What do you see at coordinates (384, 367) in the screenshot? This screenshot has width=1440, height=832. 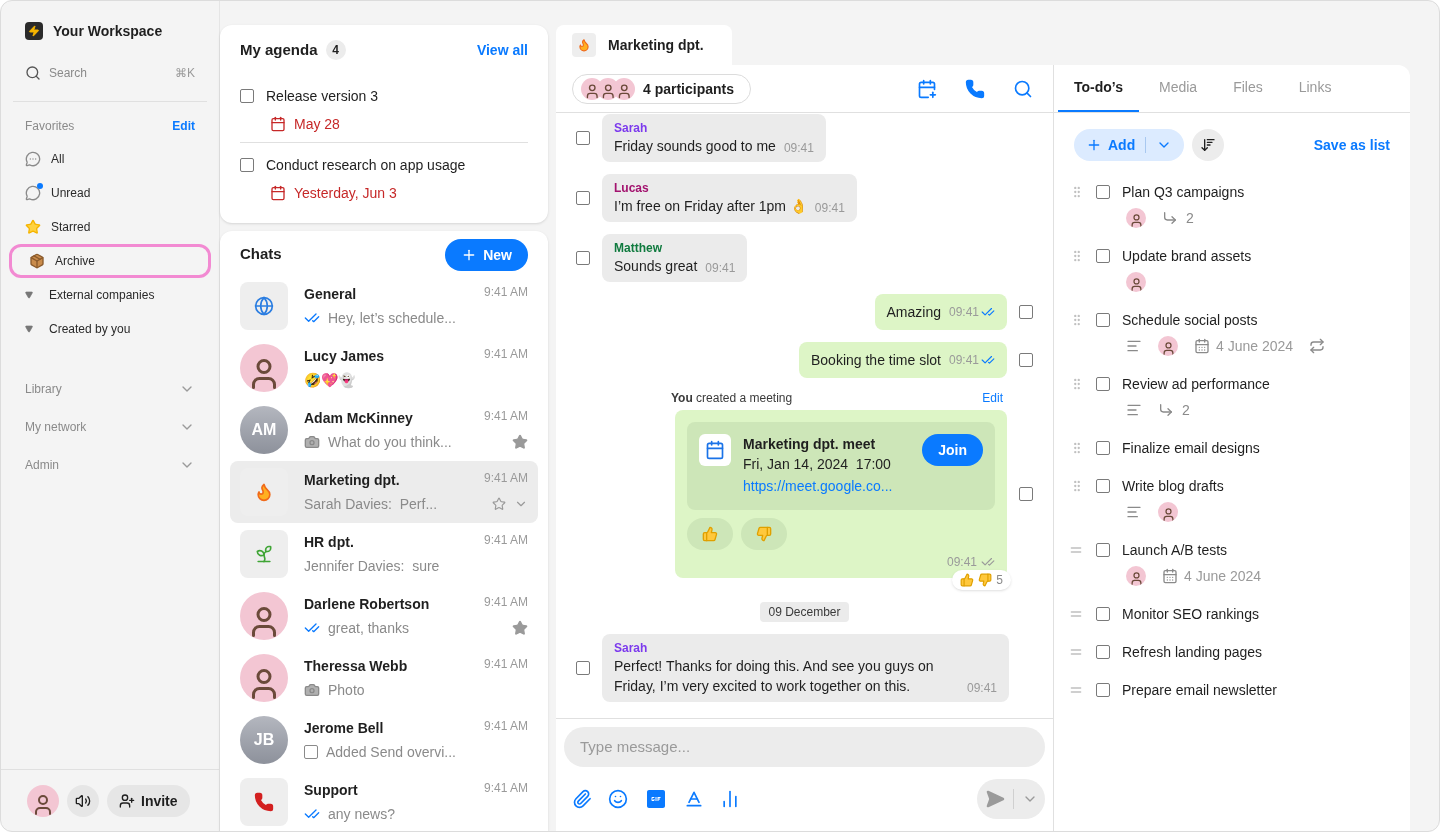 I see `chat-list-item: Lucy James 9:41 AM 🤣💖👻` at bounding box center [384, 367].